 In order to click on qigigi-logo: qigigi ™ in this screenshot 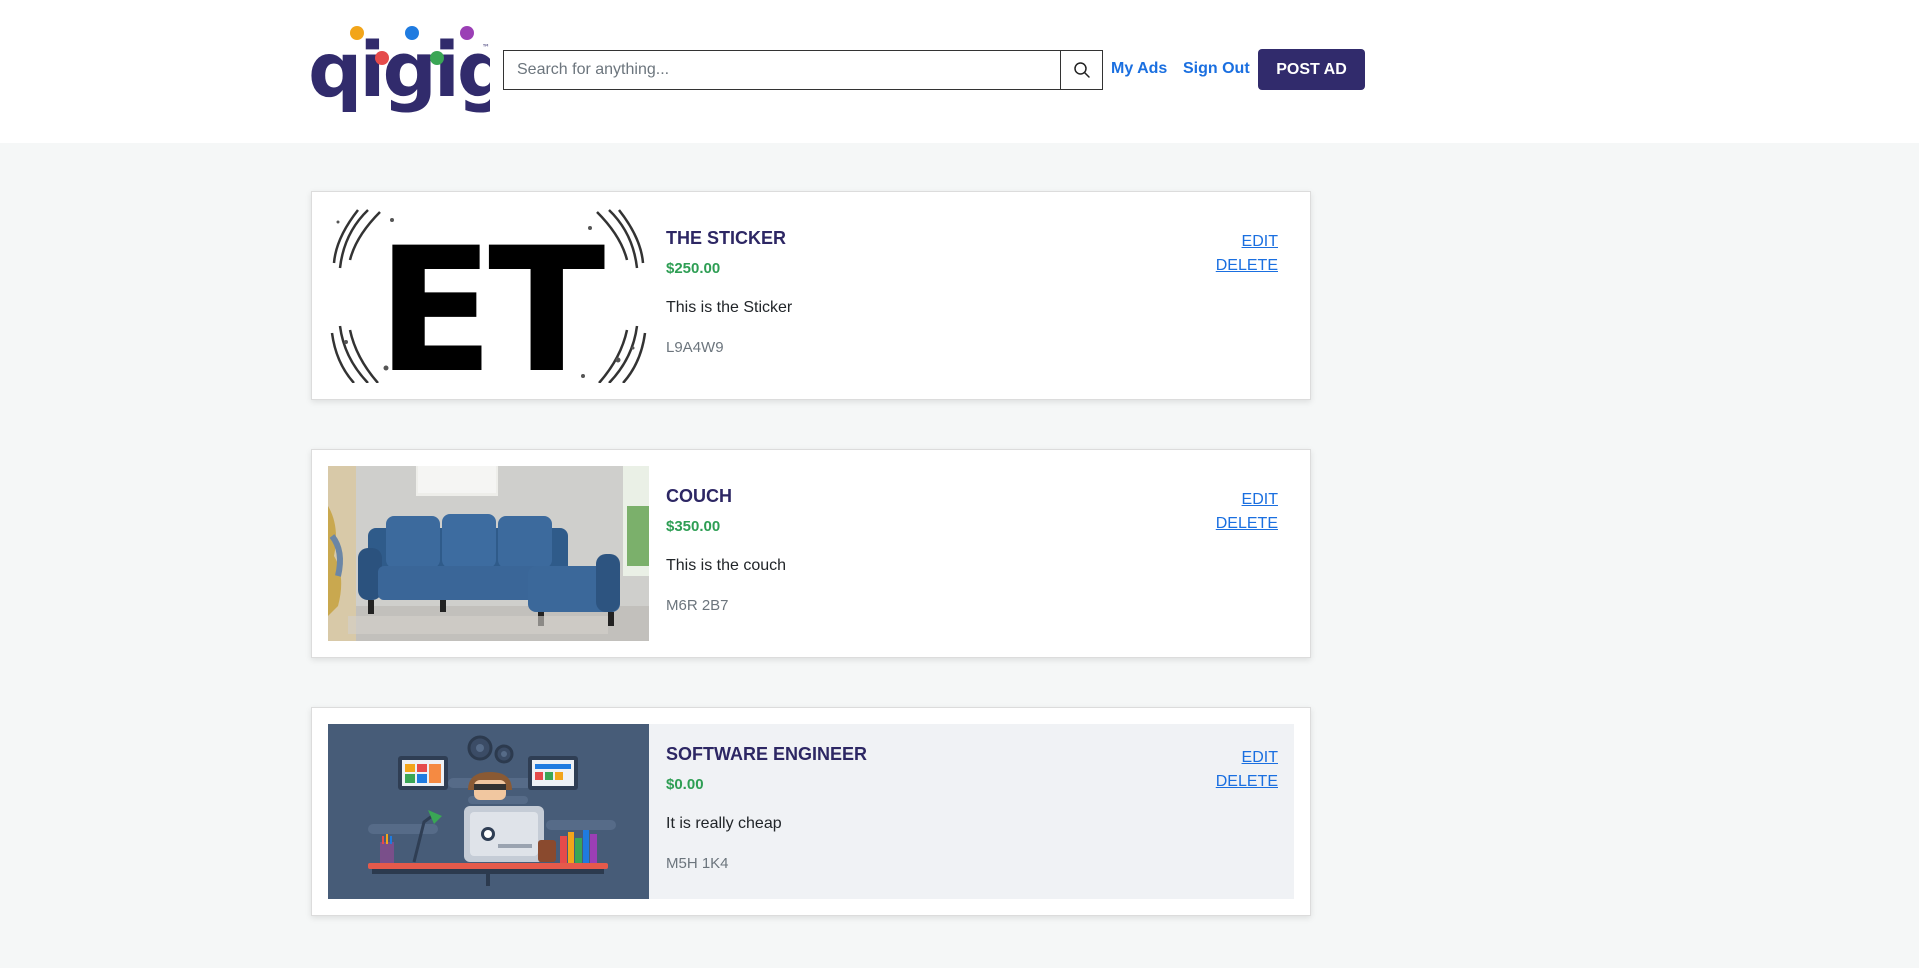, I will do `click(421, 70)`.